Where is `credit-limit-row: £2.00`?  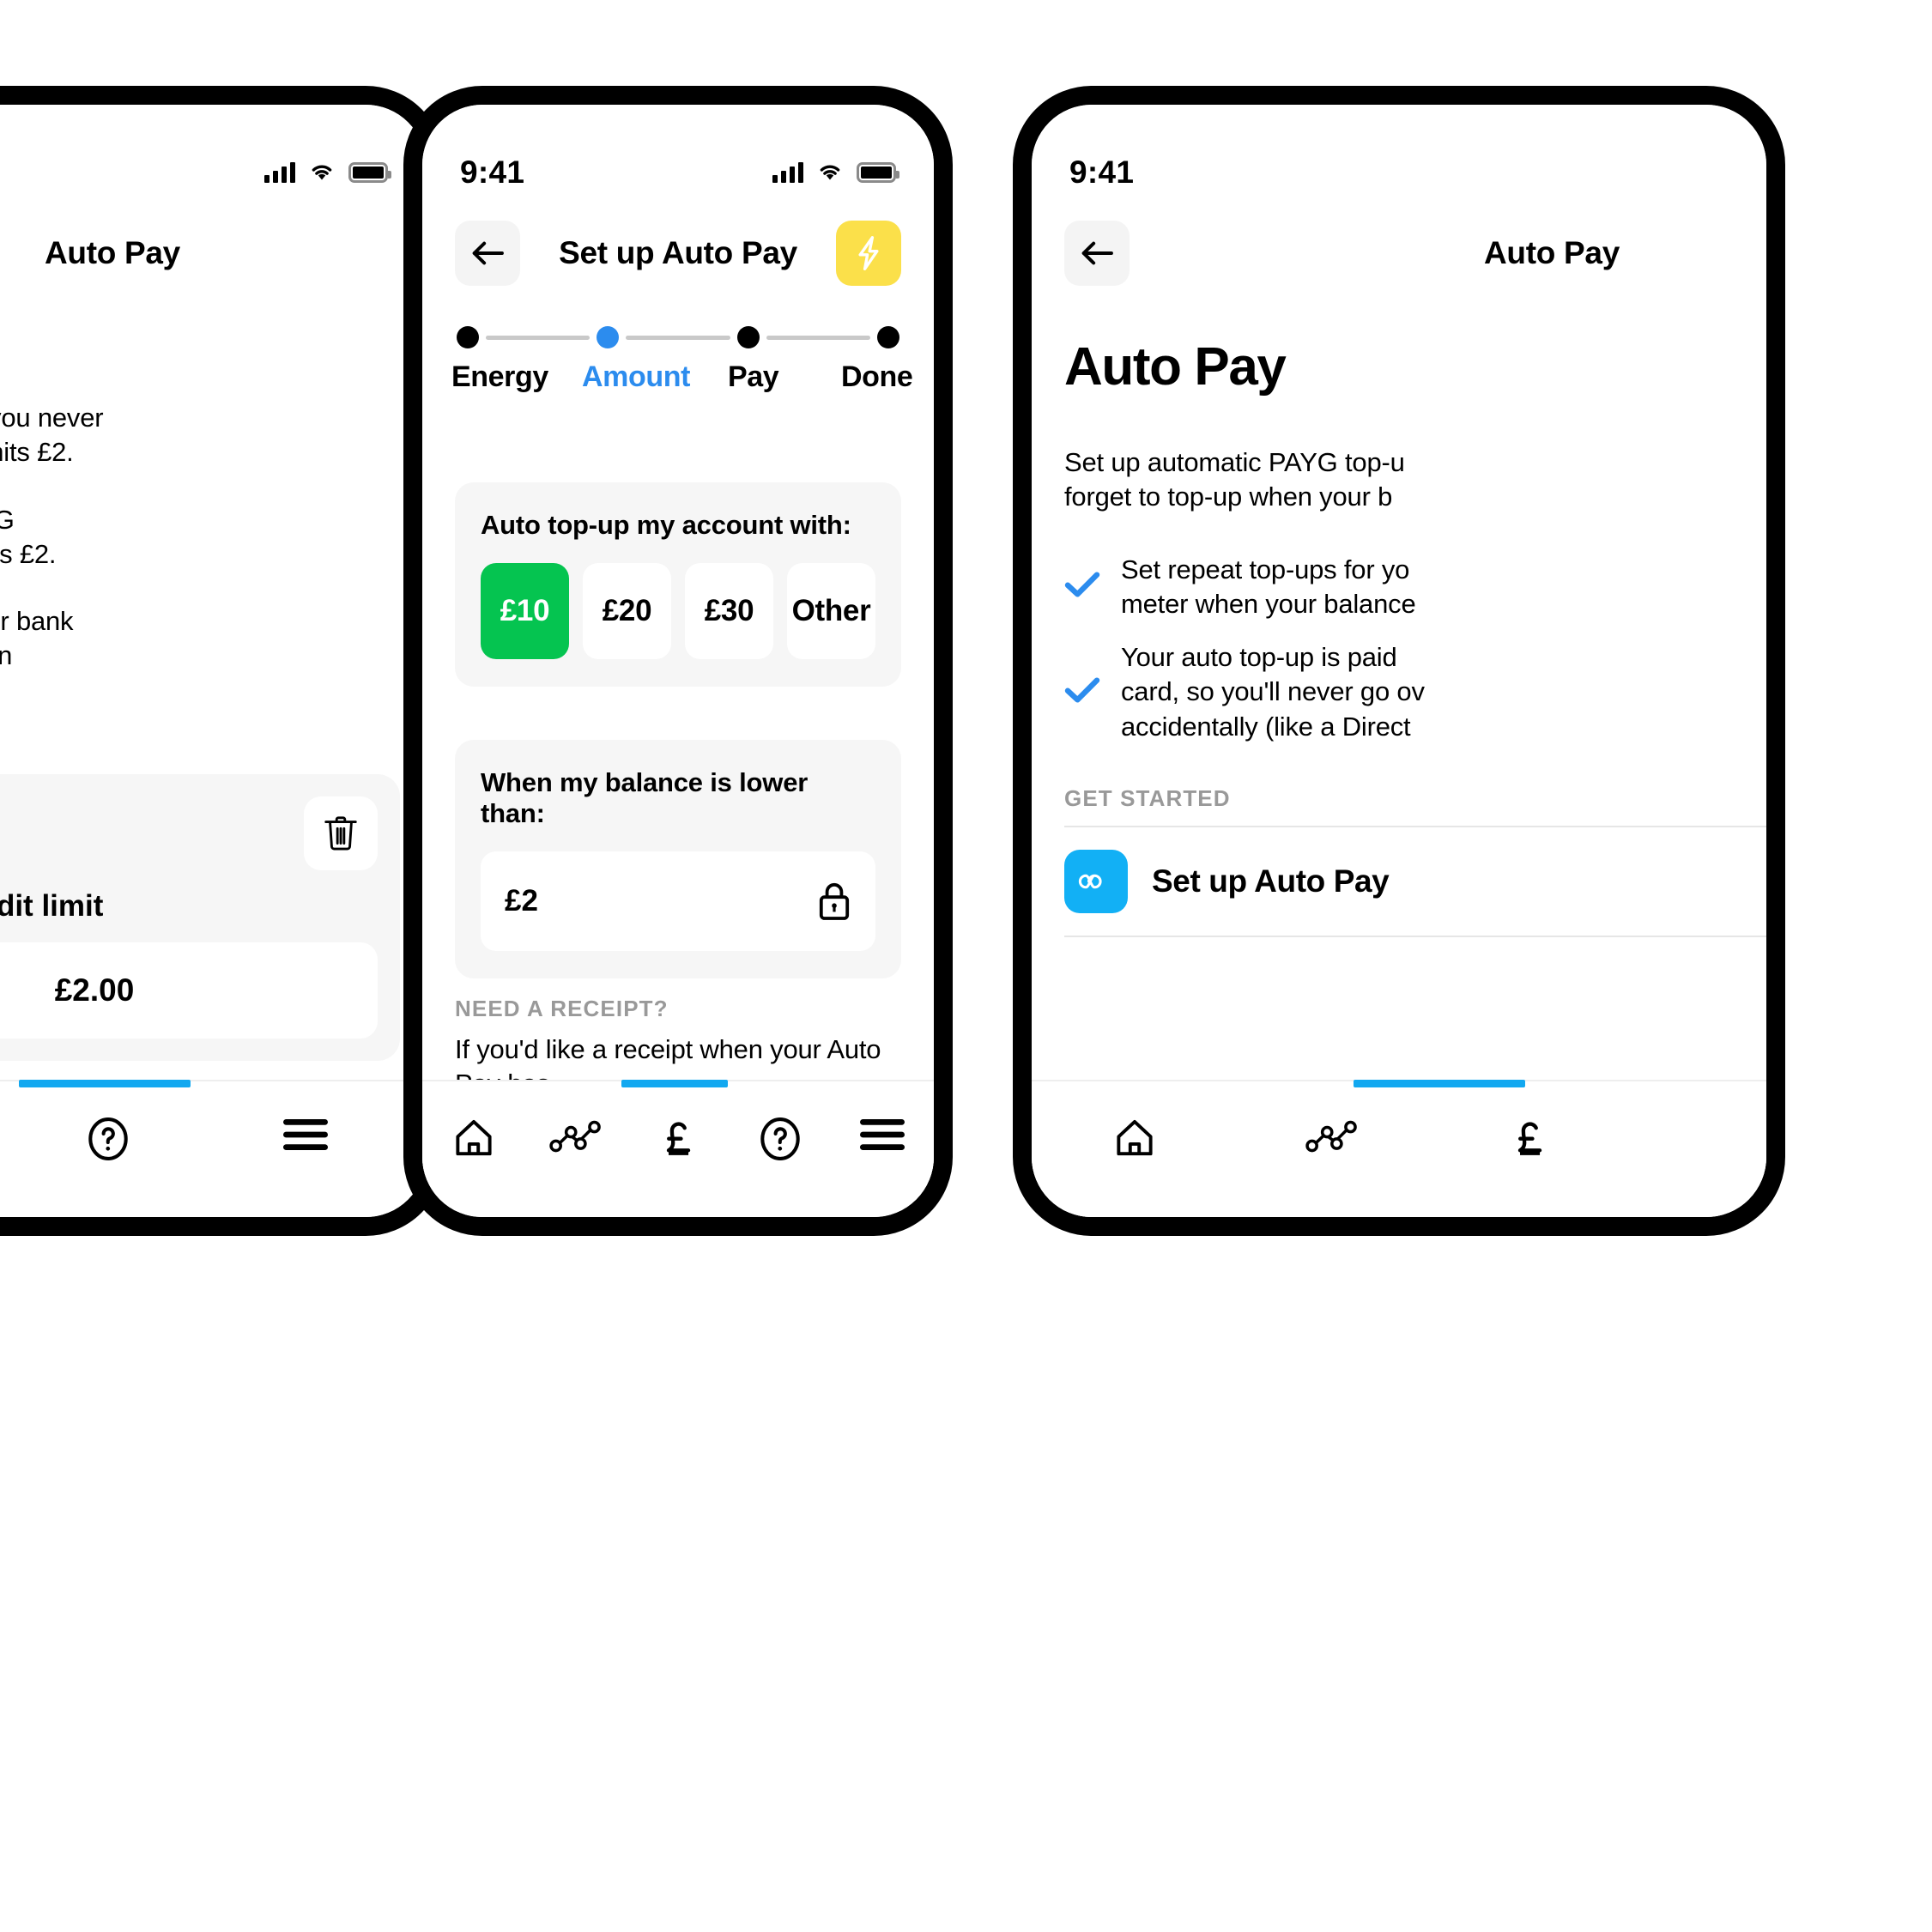
credit-limit-row: £2.00 is located at coordinates (189, 990).